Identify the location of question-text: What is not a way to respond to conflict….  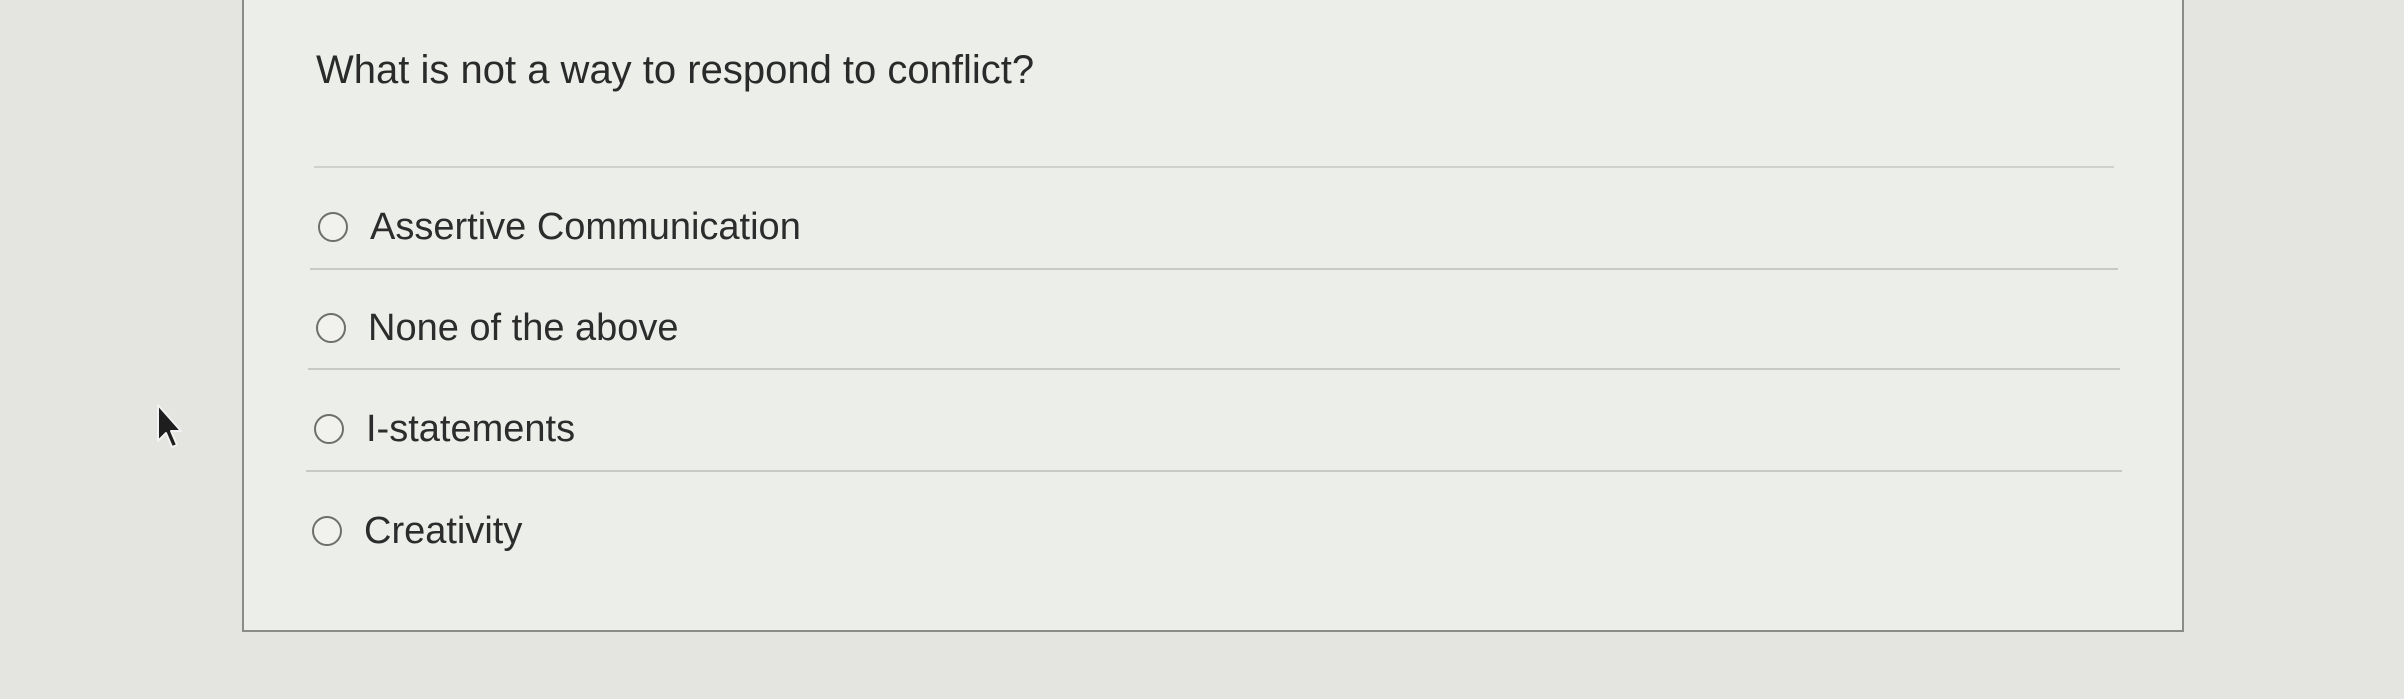
(675, 70).